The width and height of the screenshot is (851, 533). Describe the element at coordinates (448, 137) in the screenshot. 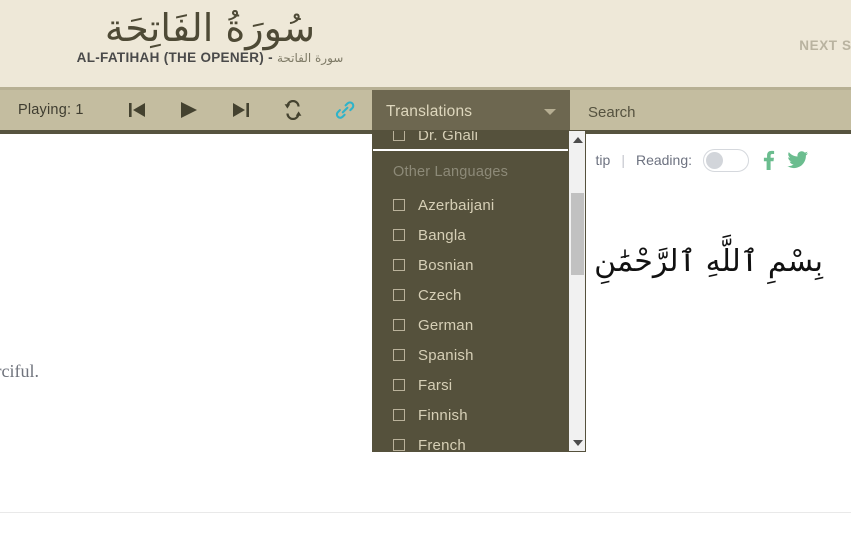

I see `list-item-label: Dr. Ghali` at that location.